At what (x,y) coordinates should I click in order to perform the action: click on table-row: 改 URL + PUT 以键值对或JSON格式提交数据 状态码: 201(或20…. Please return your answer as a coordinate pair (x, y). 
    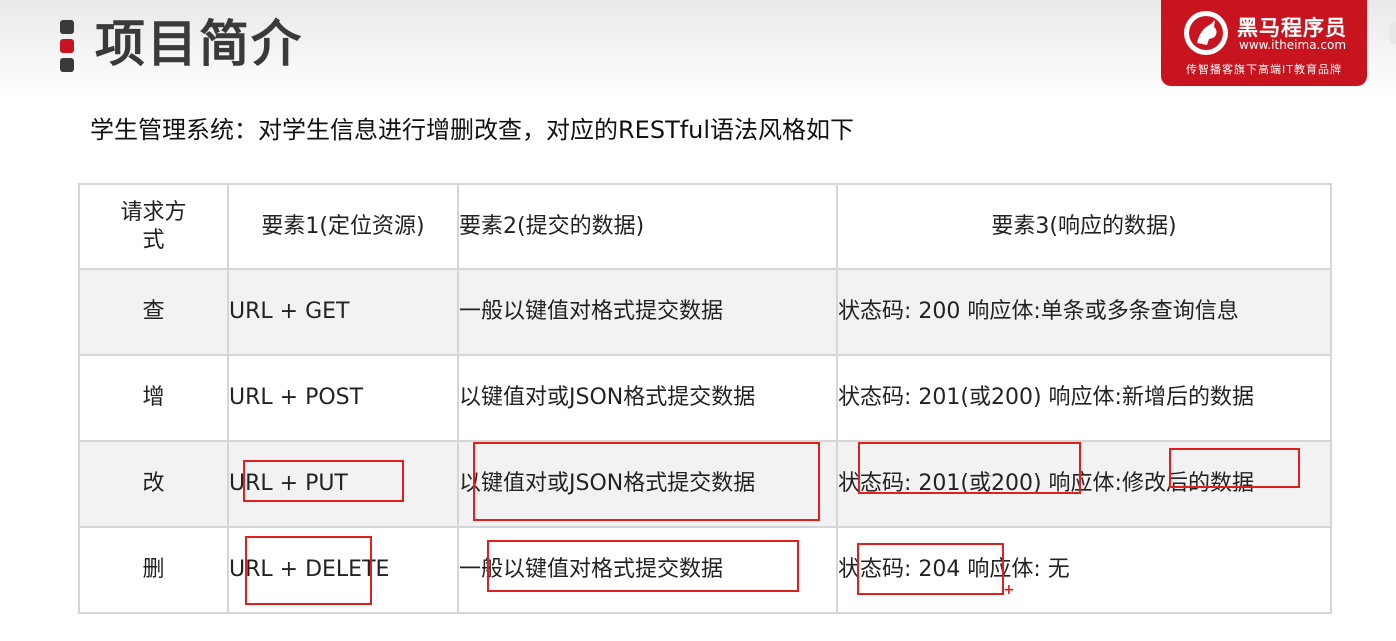
    Looking at the image, I should click on (705, 484).